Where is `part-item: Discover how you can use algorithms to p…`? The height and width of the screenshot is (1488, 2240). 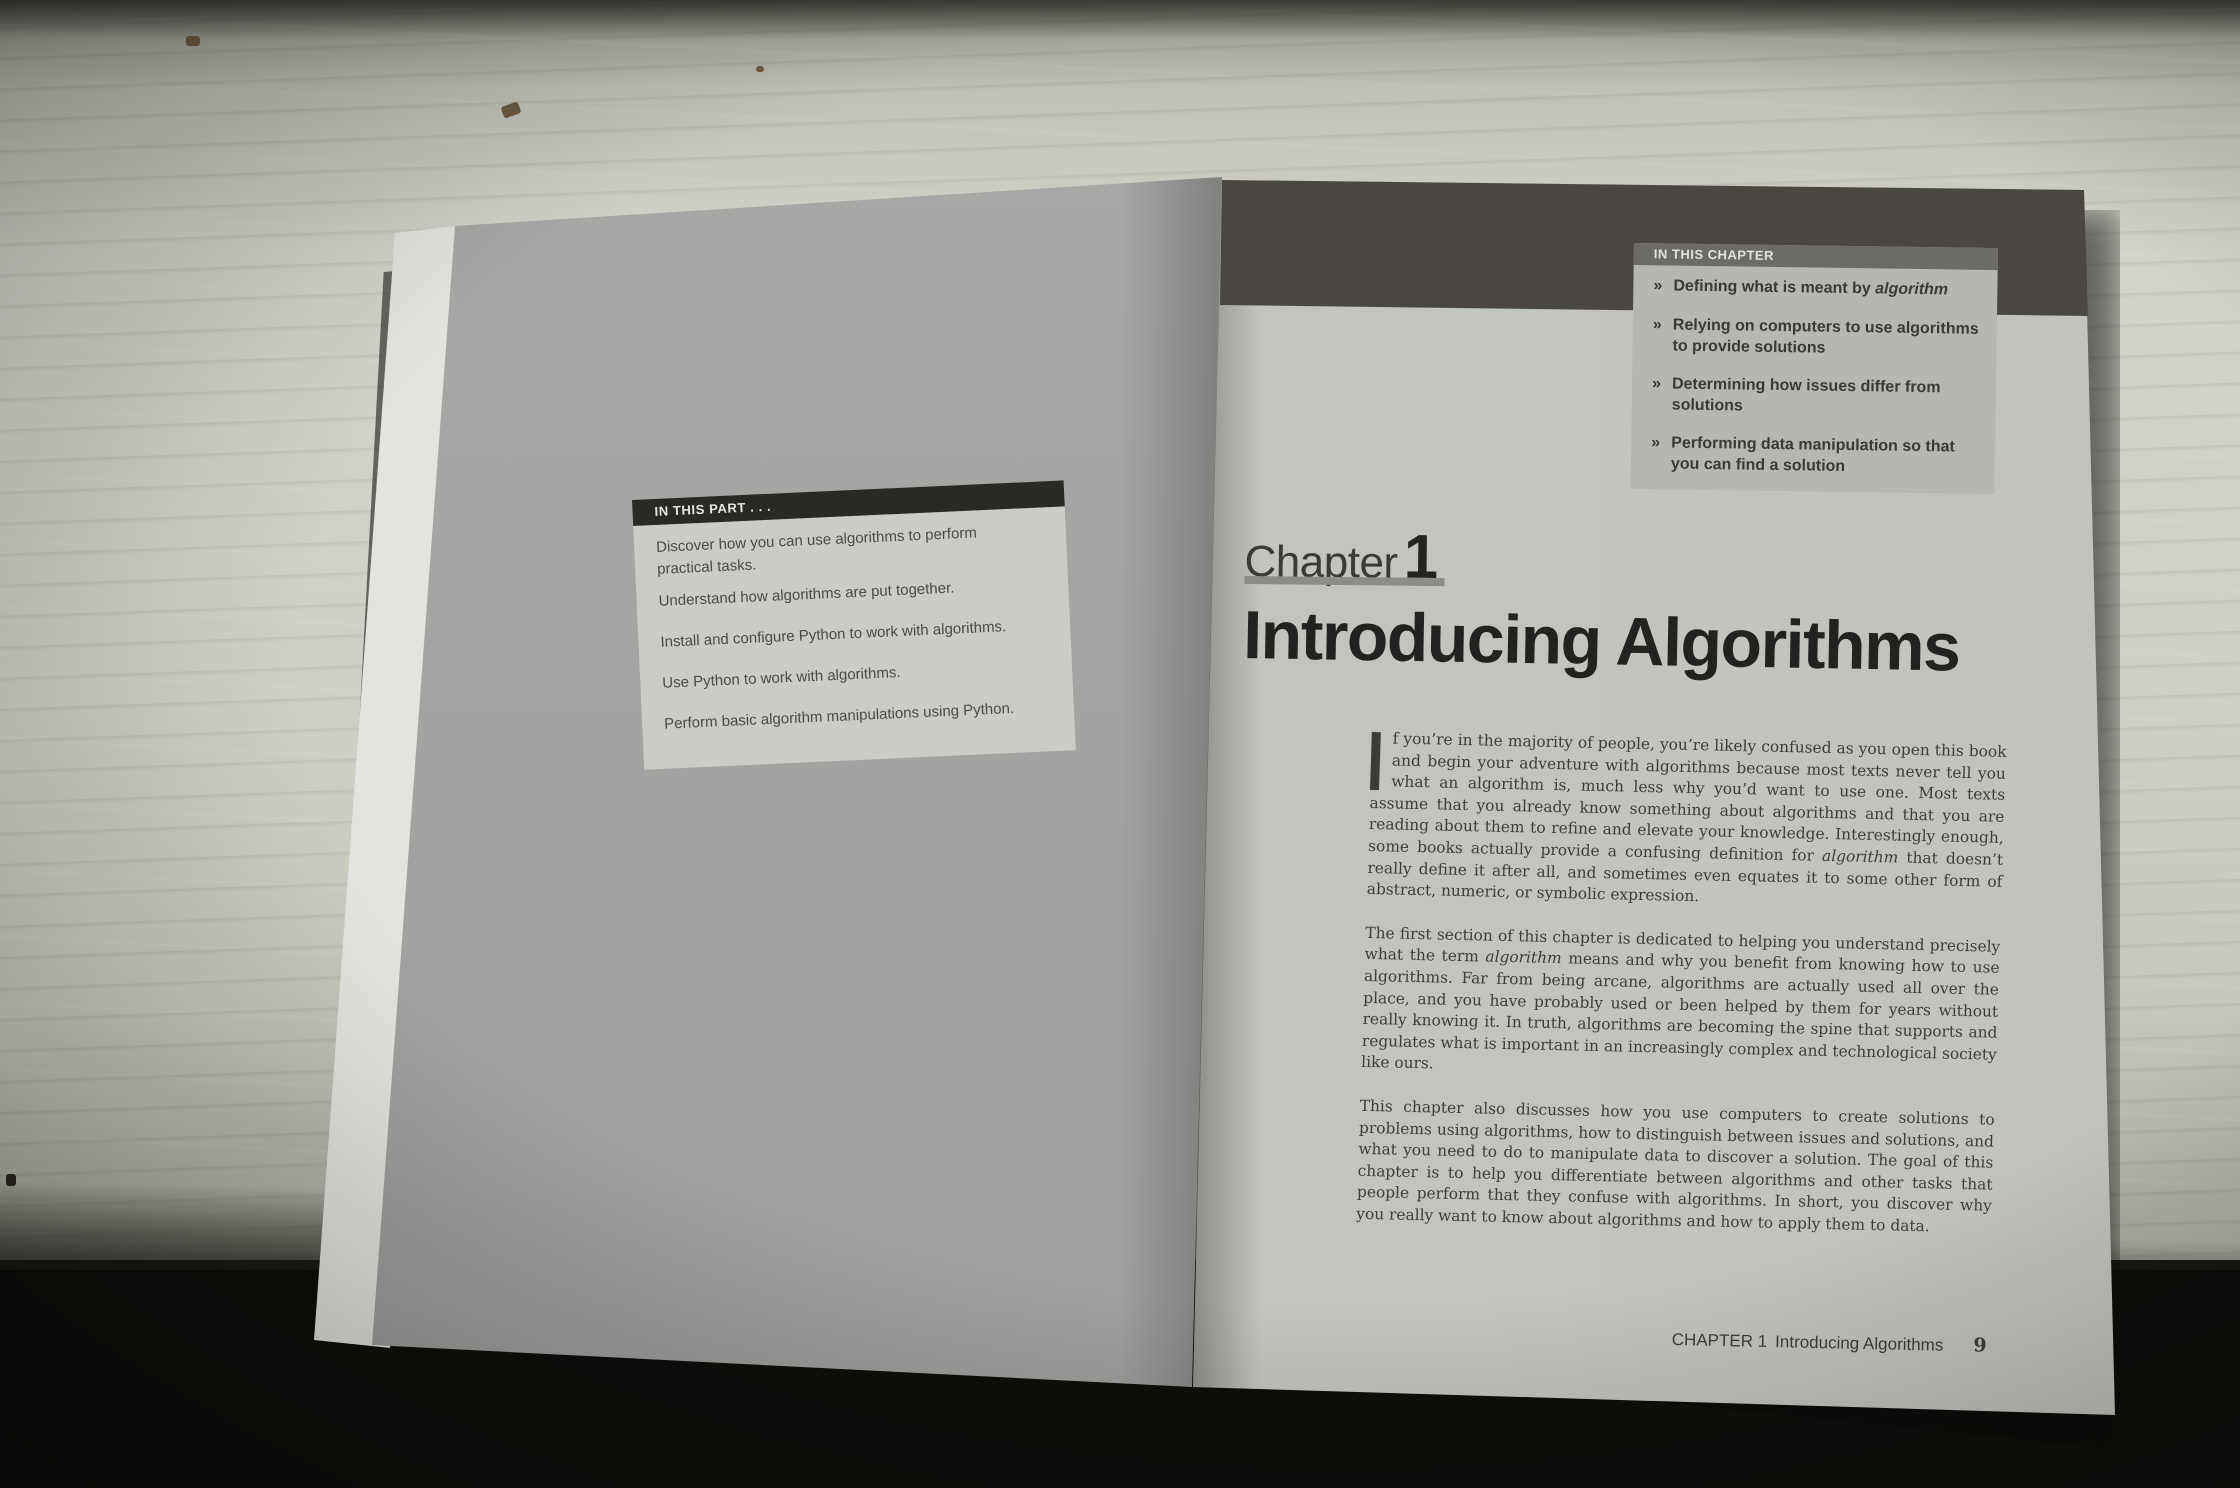
part-item: Discover how you can use algorithms to p… is located at coordinates (816, 551).